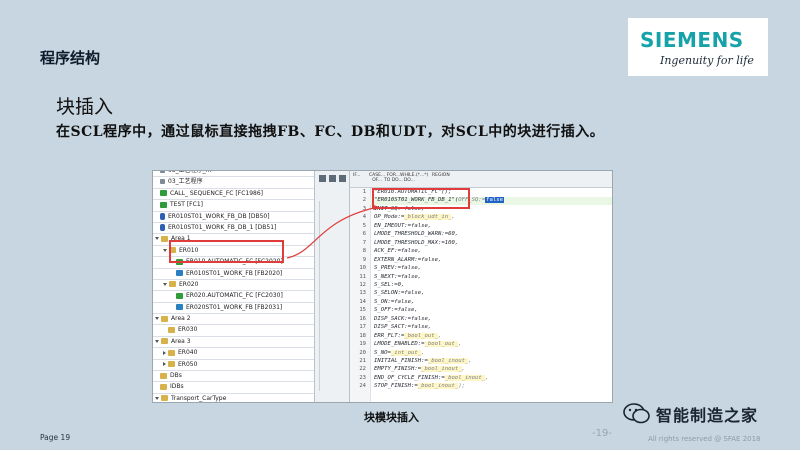 The height and width of the screenshot is (450, 800). What do you see at coordinates (332, 231) in the screenshot?
I see `drag-arrow` at bounding box center [332, 231].